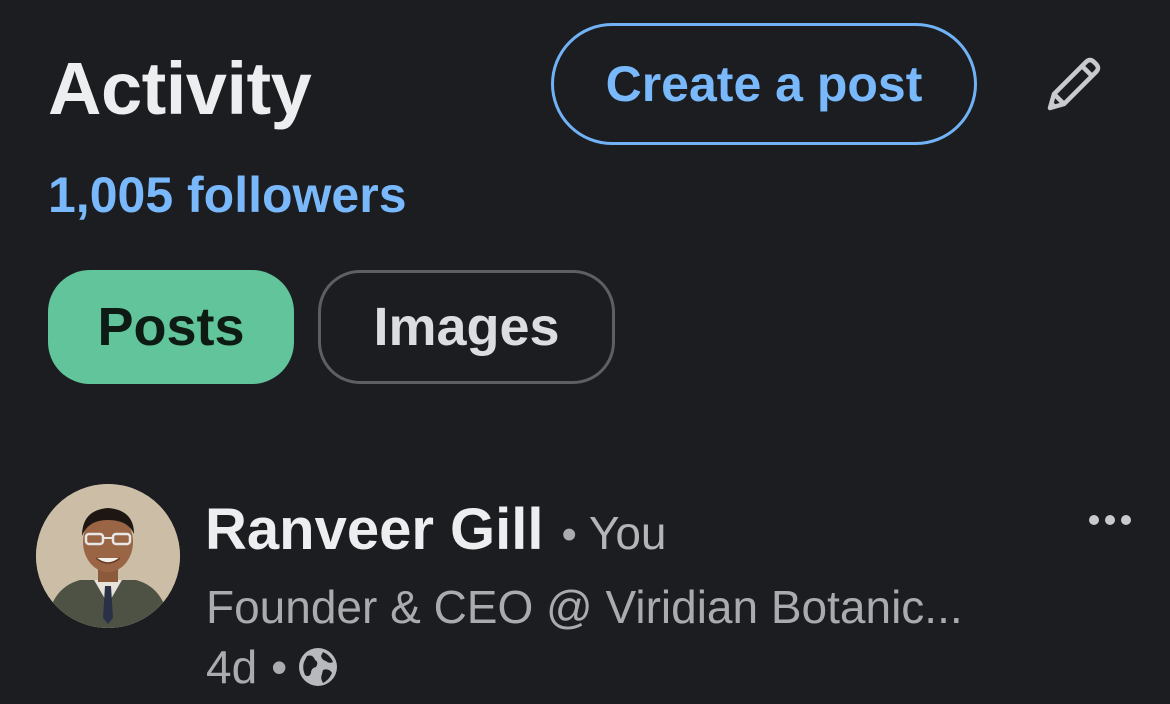  What do you see at coordinates (466, 327) in the screenshot?
I see `filter-chip-images: Images` at bounding box center [466, 327].